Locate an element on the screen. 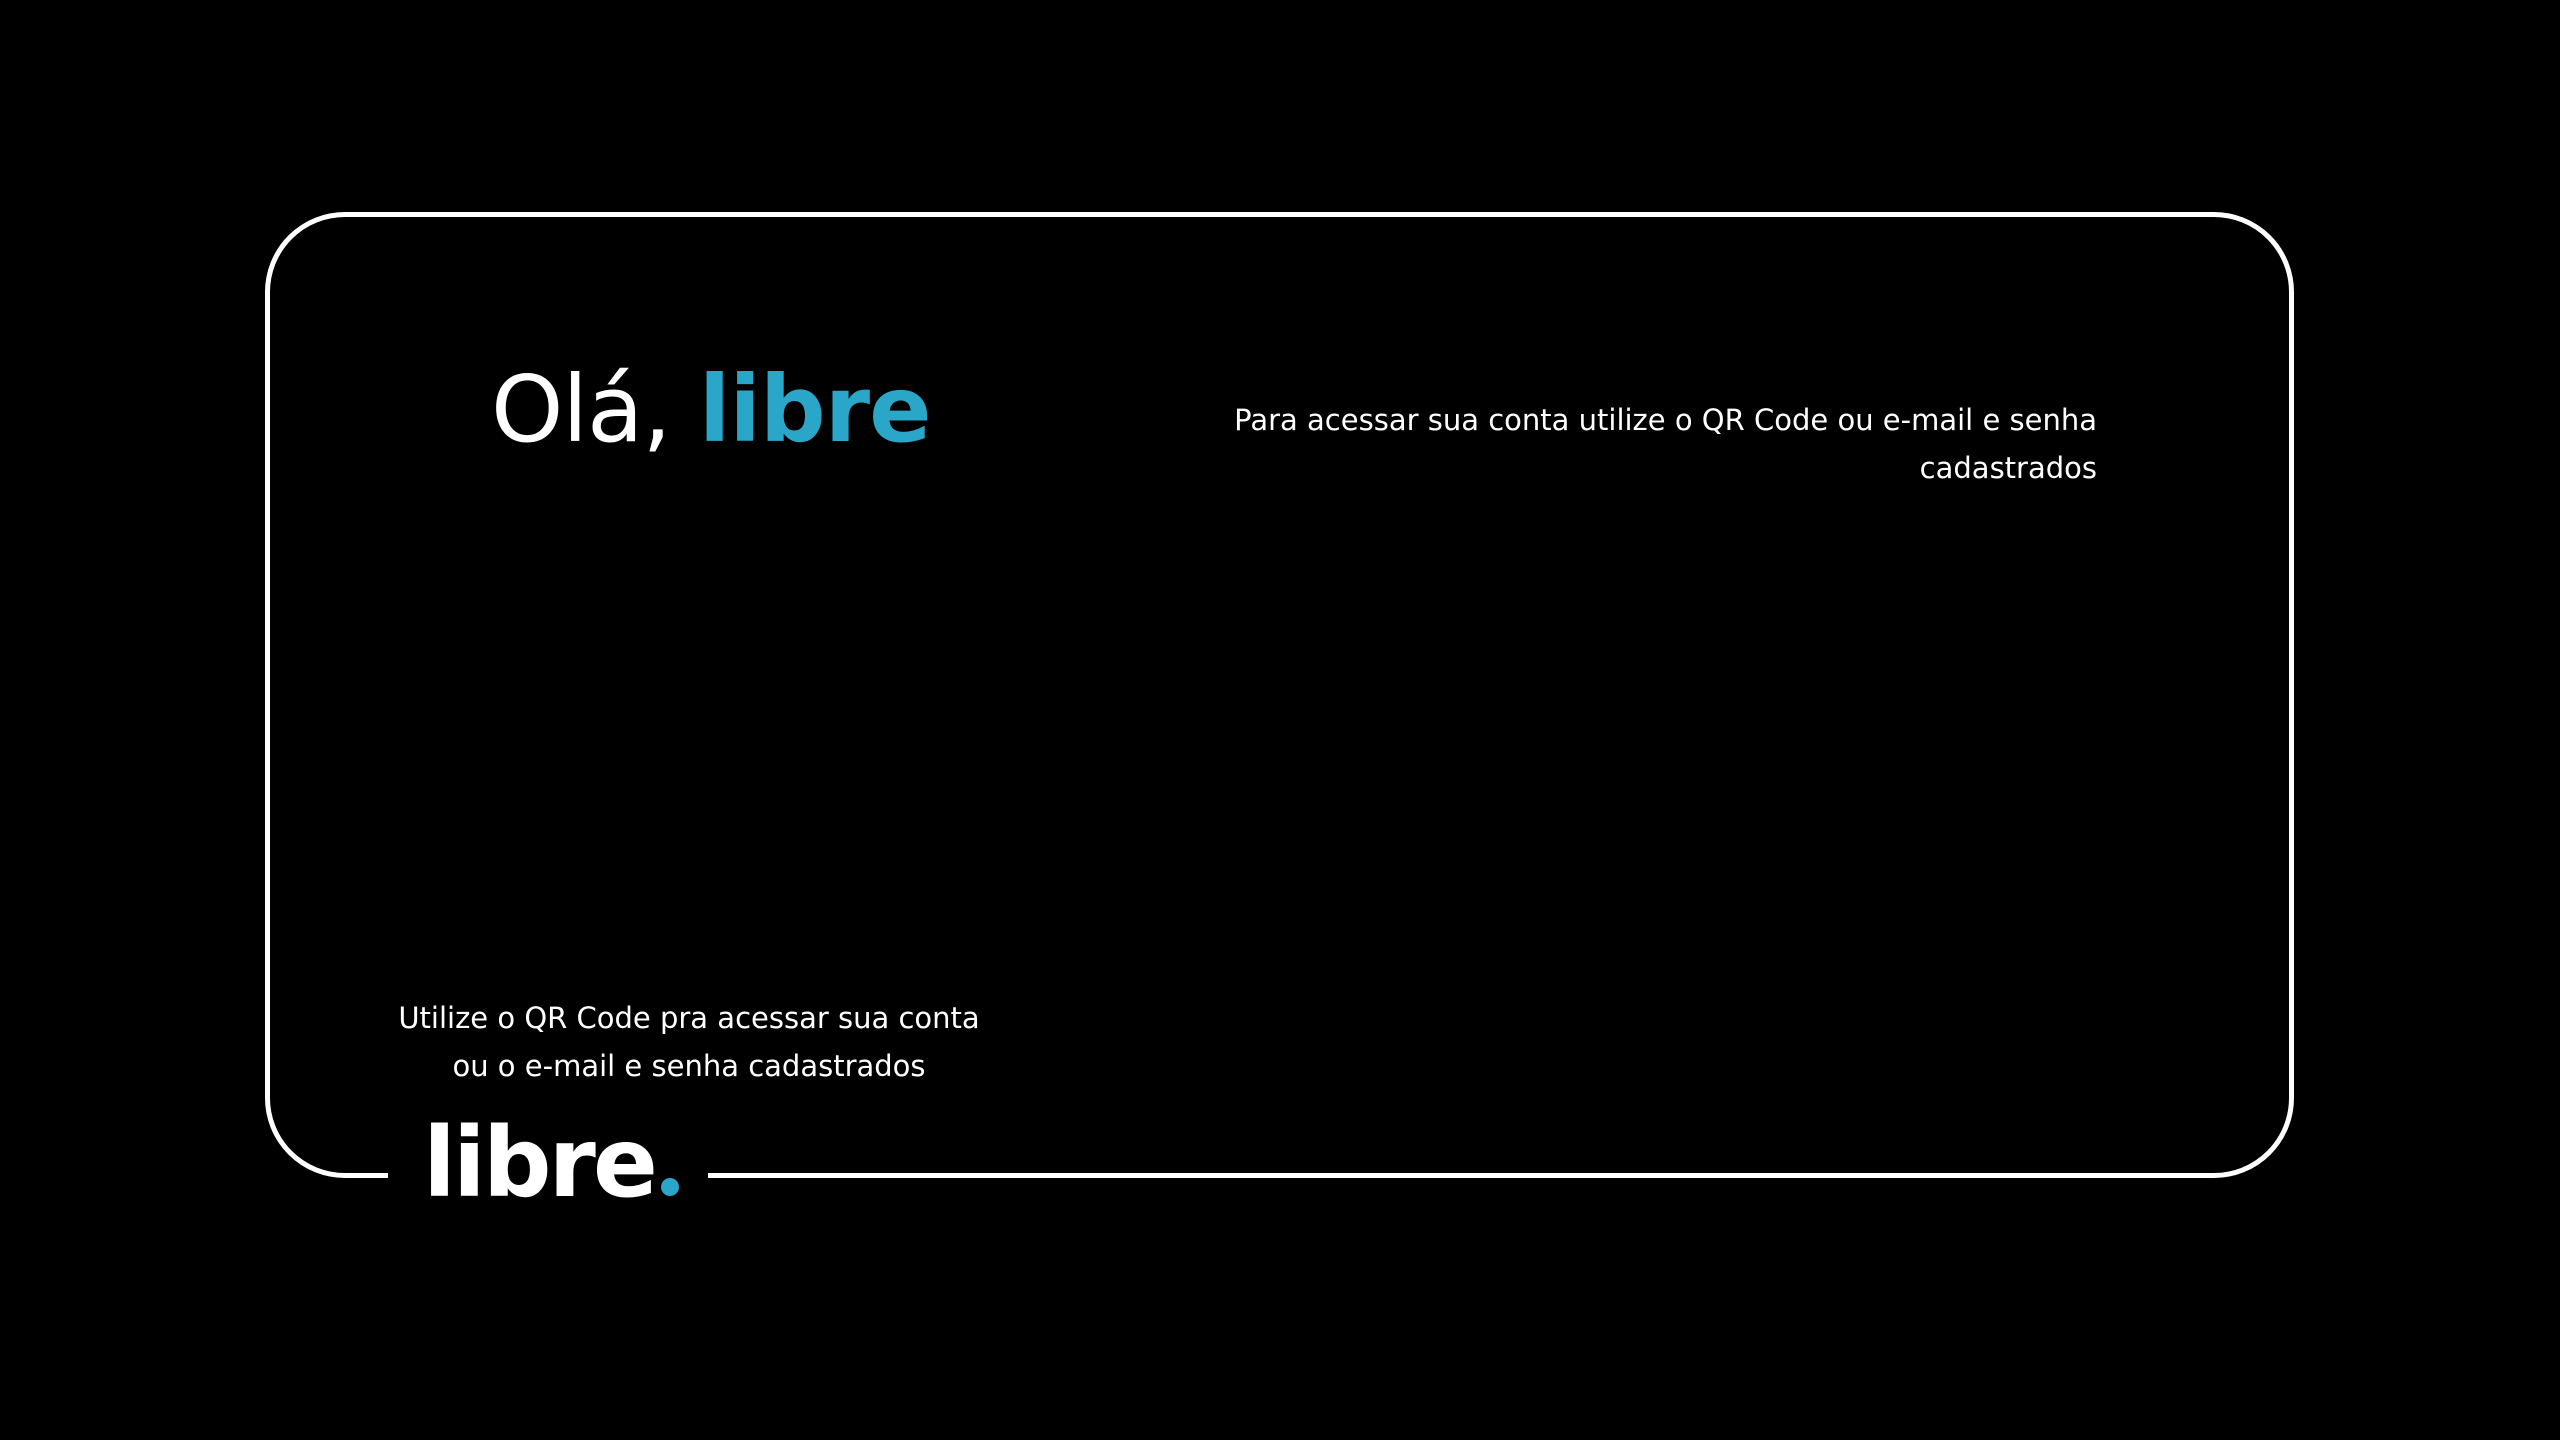 The image size is (2560, 1440). logo-dot-icon is located at coordinates (669, 1187).